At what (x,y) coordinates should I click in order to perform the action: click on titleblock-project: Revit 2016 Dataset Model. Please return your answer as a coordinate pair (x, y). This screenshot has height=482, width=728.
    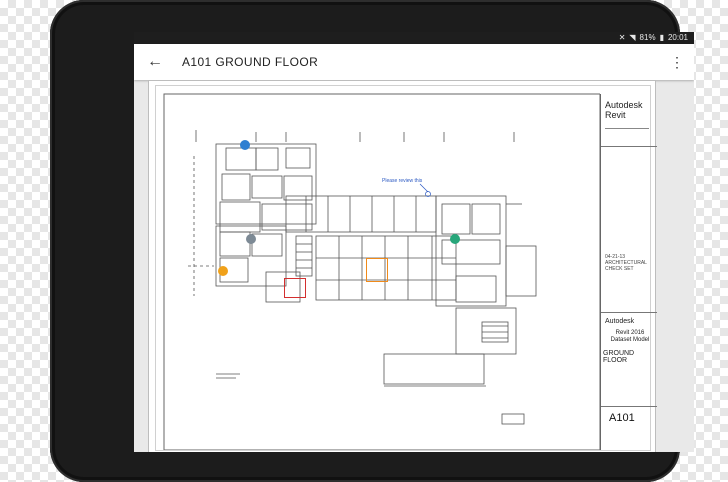
    Looking at the image, I should click on (630, 336).